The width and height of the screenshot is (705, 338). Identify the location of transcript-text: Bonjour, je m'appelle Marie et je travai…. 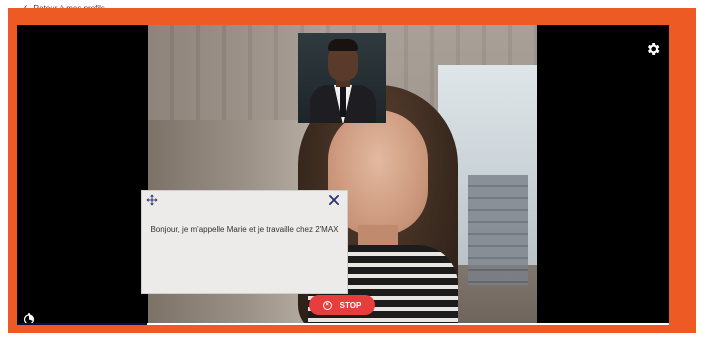
(244, 229).